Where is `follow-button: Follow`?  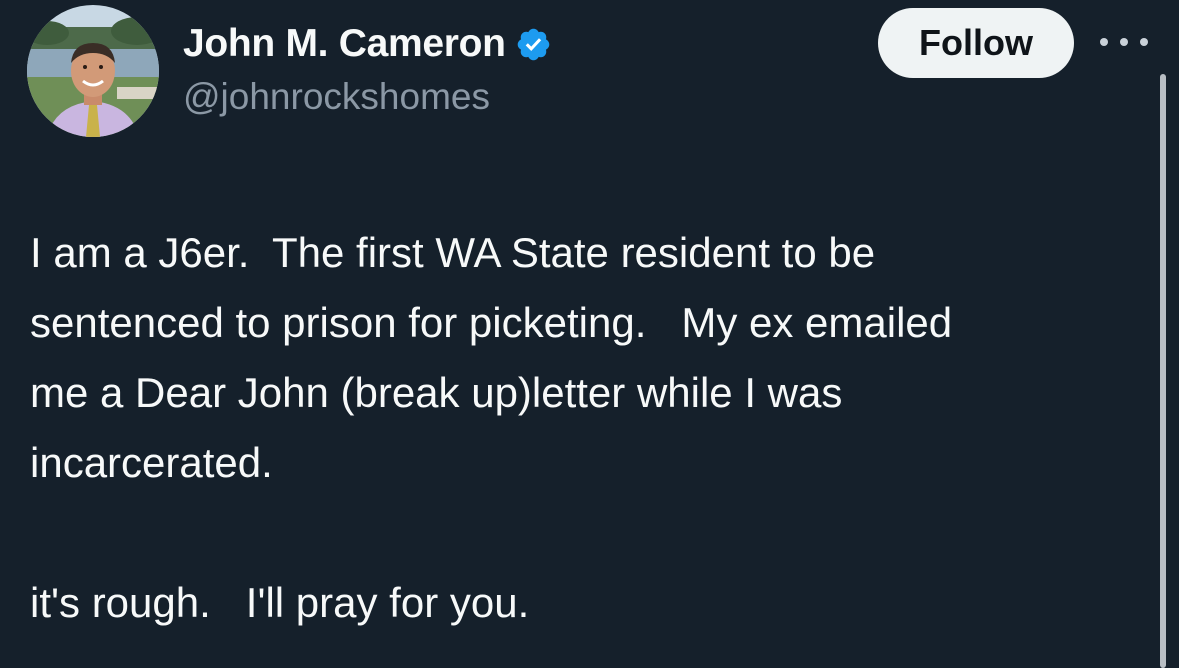
follow-button: Follow is located at coordinates (976, 43).